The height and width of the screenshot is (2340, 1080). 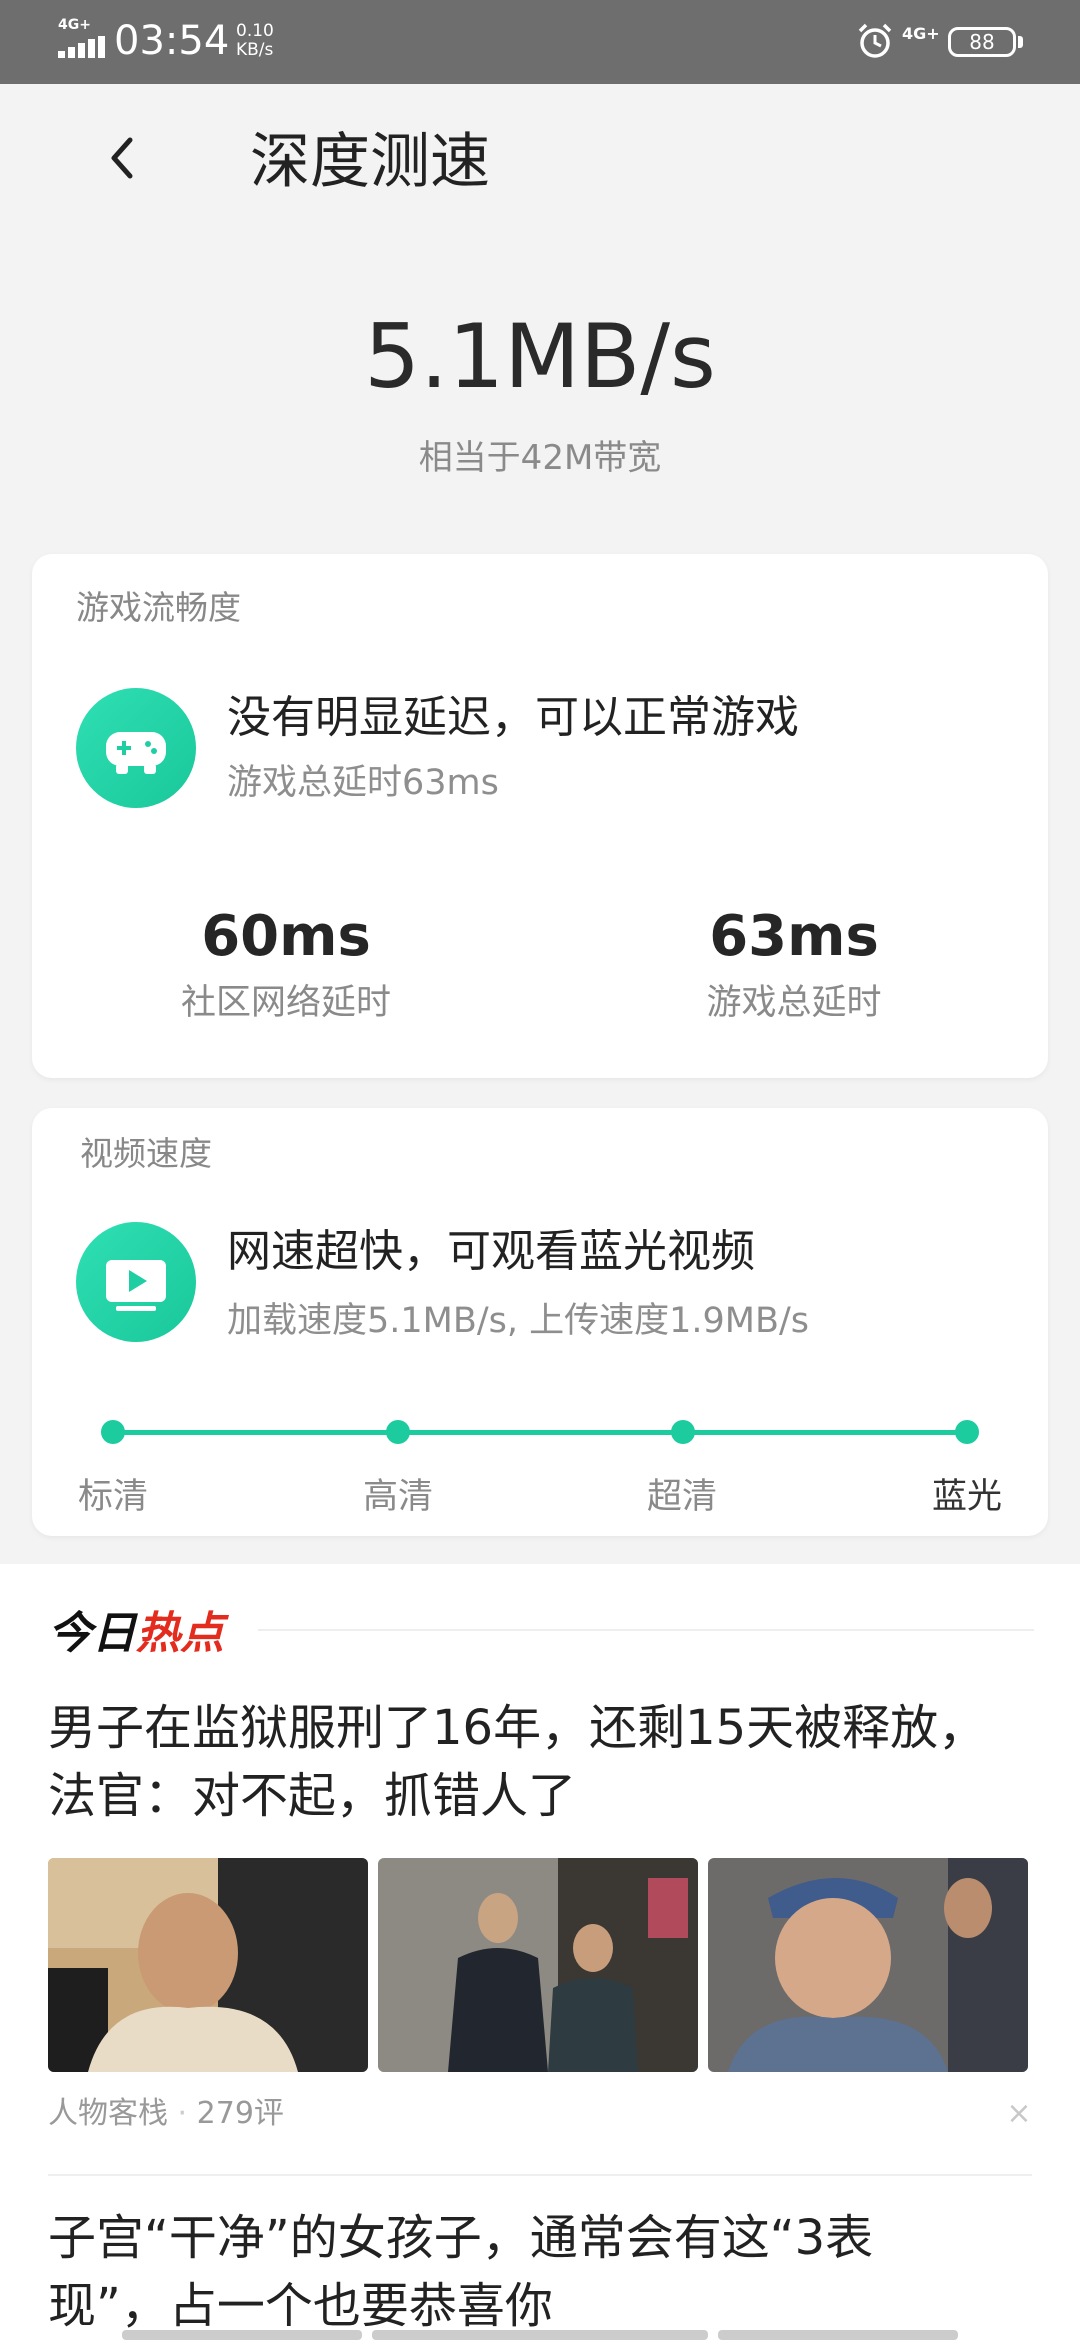 What do you see at coordinates (172, 41) in the screenshot?
I see `clock: 03:54` at bounding box center [172, 41].